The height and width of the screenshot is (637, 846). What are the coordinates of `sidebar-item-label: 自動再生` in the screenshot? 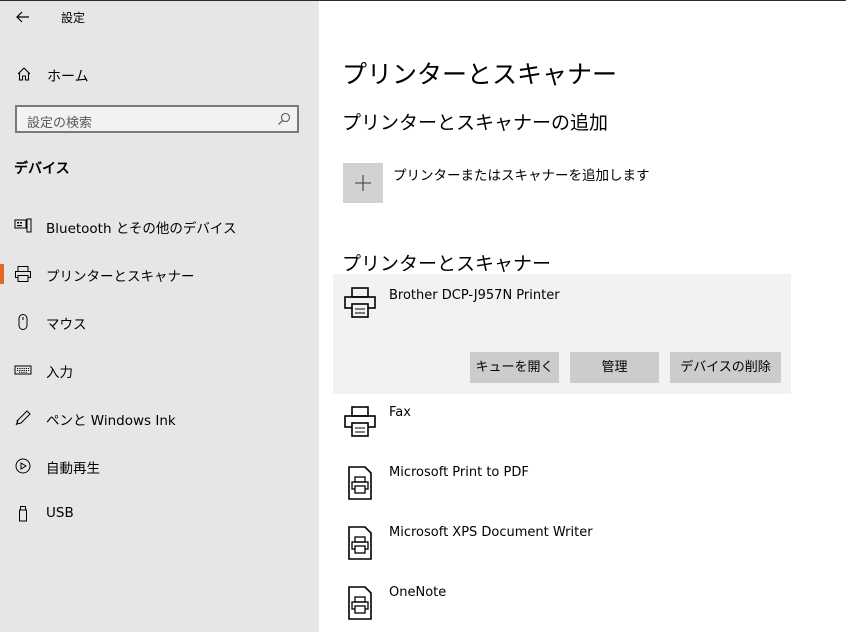 It's located at (73, 469).